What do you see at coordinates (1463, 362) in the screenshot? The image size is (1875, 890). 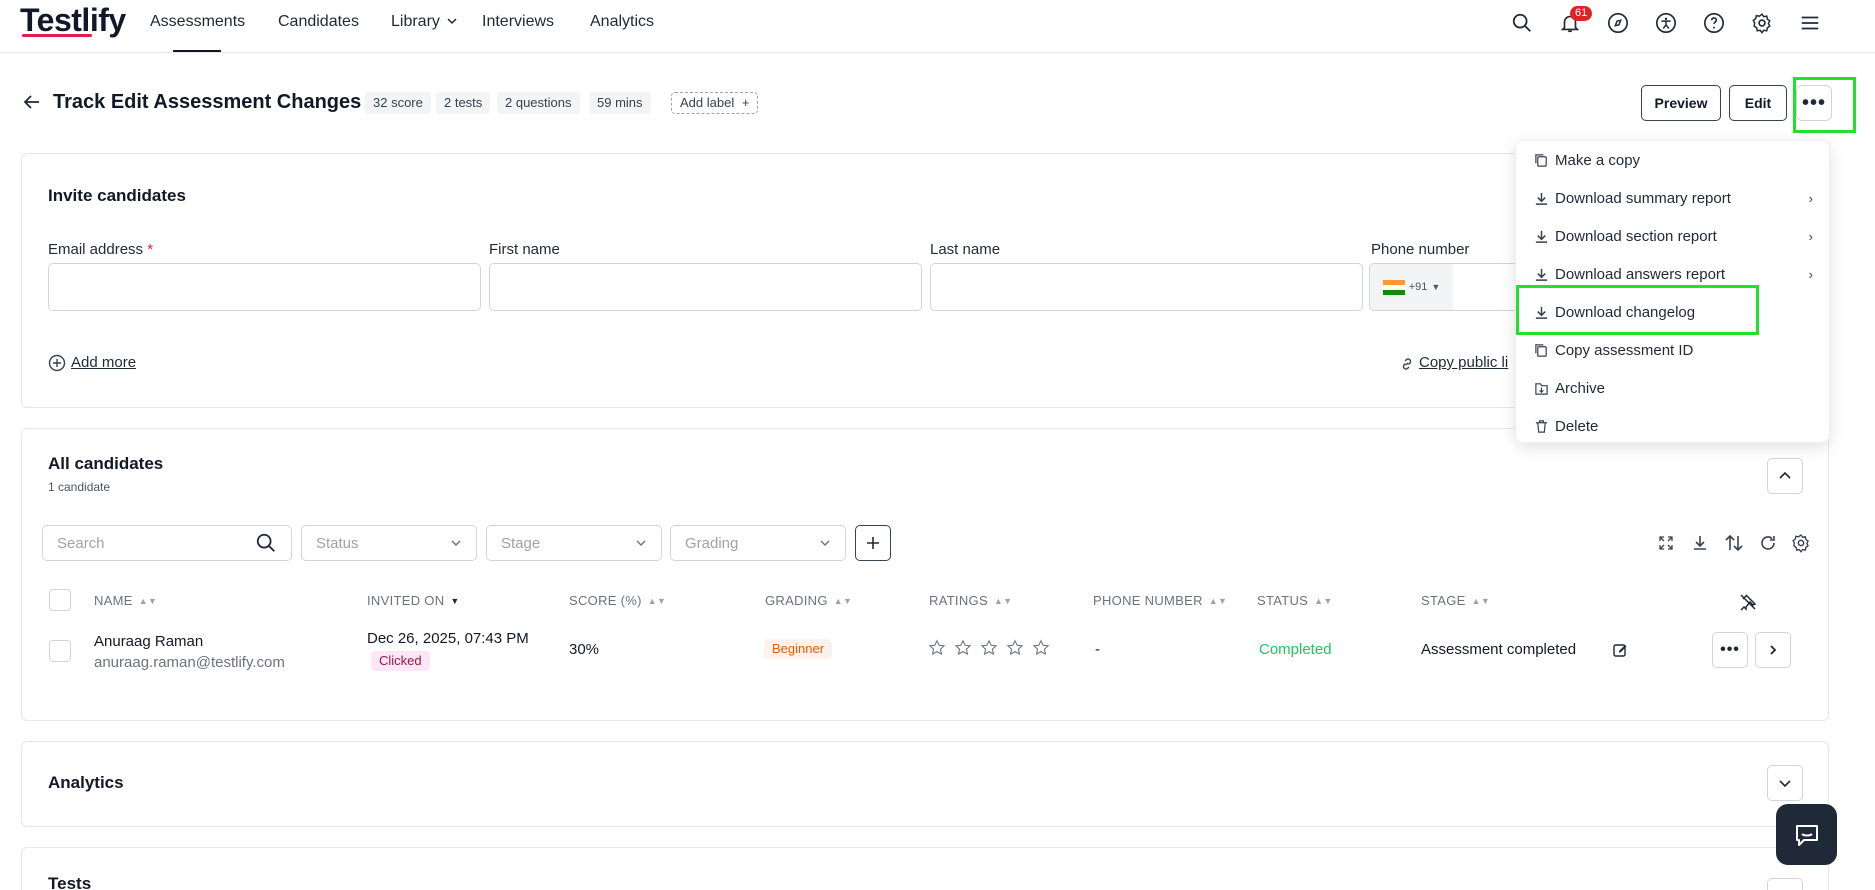 I see `copy-public-link: Copy public li` at bounding box center [1463, 362].